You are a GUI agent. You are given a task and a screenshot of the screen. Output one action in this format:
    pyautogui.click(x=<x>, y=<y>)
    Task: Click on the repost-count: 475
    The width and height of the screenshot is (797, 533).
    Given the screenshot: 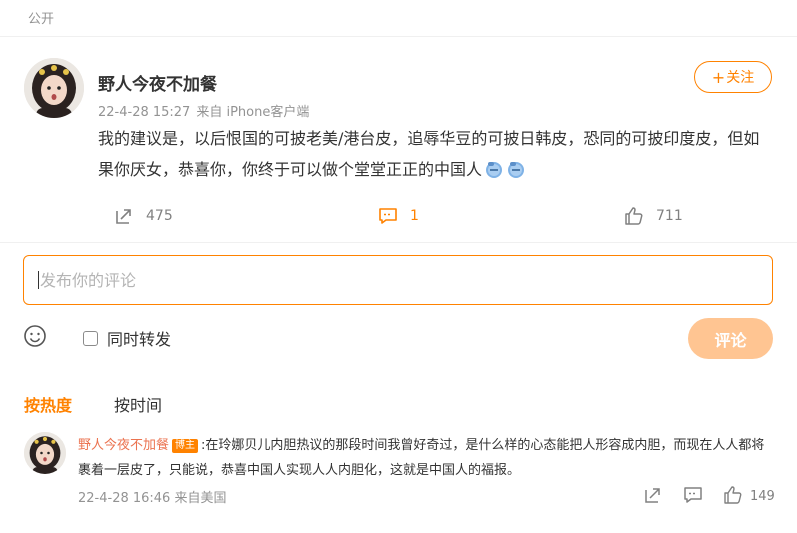 What is the action you would take?
    pyautogui.click(x=159, y=216)
    